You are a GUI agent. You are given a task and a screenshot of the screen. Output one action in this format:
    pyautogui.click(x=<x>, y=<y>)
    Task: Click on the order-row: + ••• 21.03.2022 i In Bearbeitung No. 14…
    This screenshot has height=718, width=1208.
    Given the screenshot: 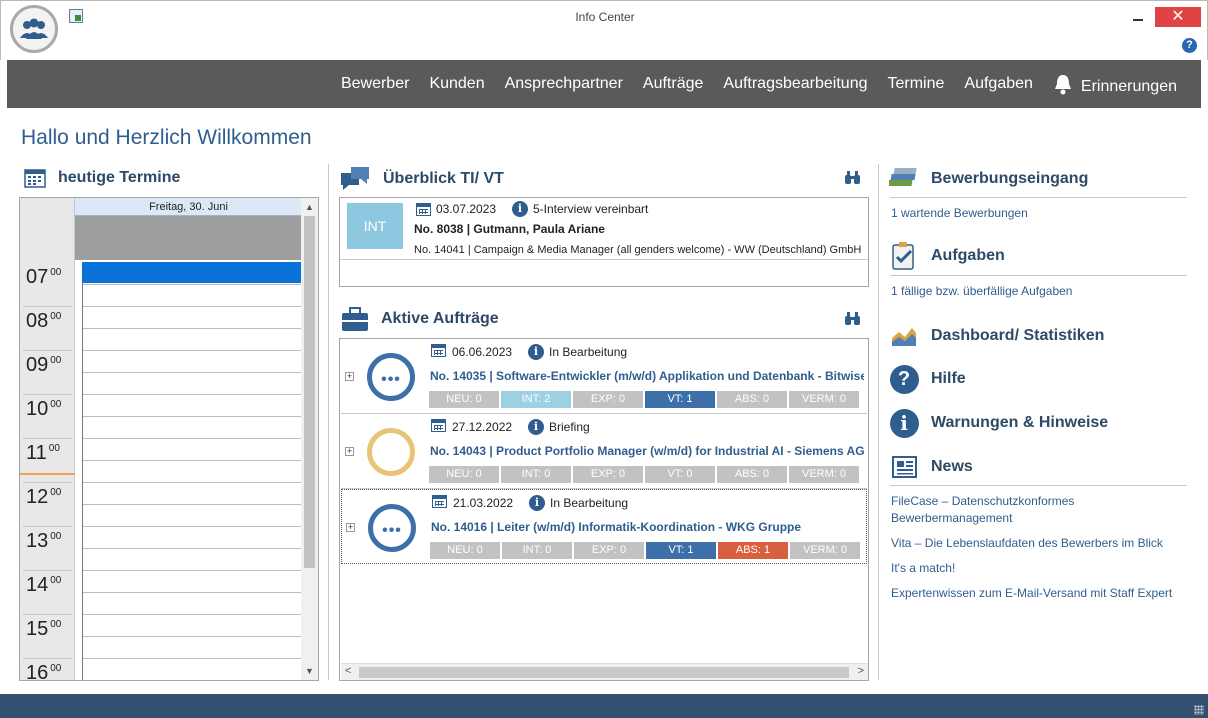 What is the action you would take?
    pyautogui.click(x=604, y=526)
    